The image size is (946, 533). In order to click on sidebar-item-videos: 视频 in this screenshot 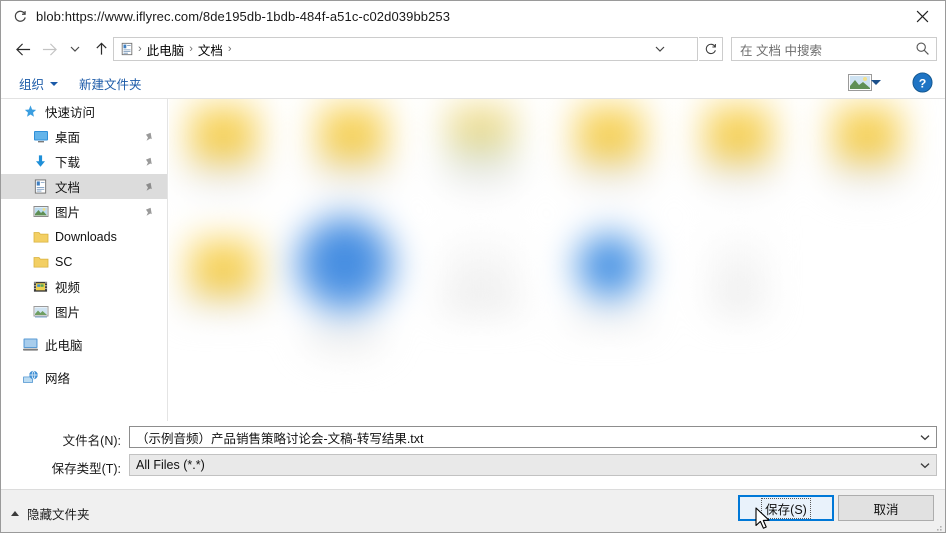, I will do `click(84, 286)`.